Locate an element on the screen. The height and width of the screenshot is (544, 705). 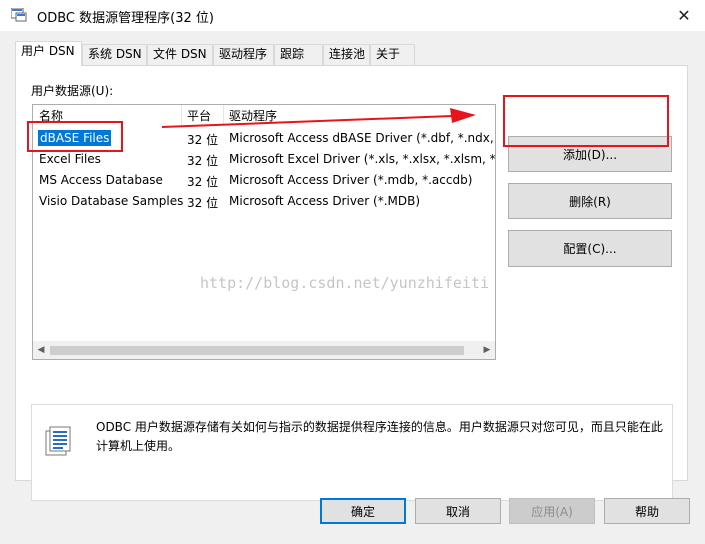
tab-user-dsn: 用户 DSN is located at coordinates (48, 53).